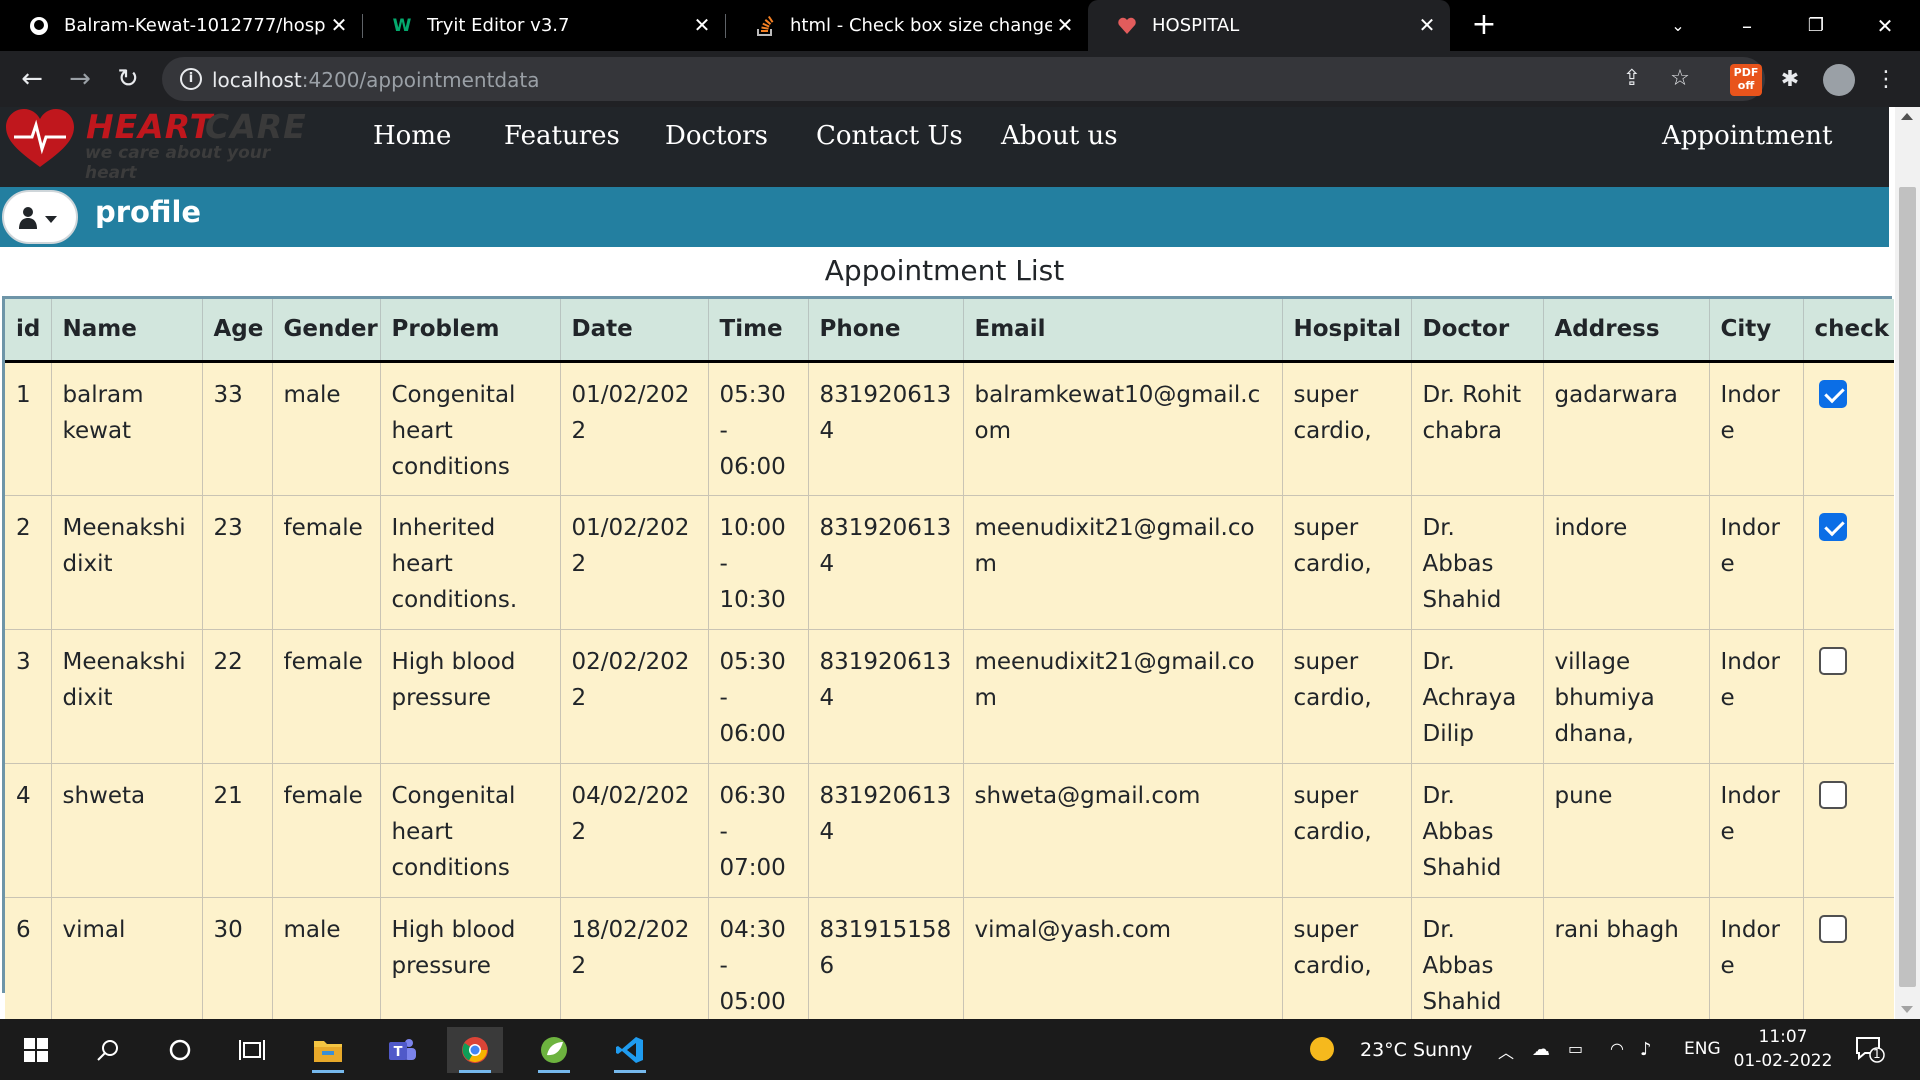 This screenshot has height=1080, width=1920. What do you see at coordinates (32, 79) in the screenshot?
I see `back-button: ←` at bounding box center [32, 79].